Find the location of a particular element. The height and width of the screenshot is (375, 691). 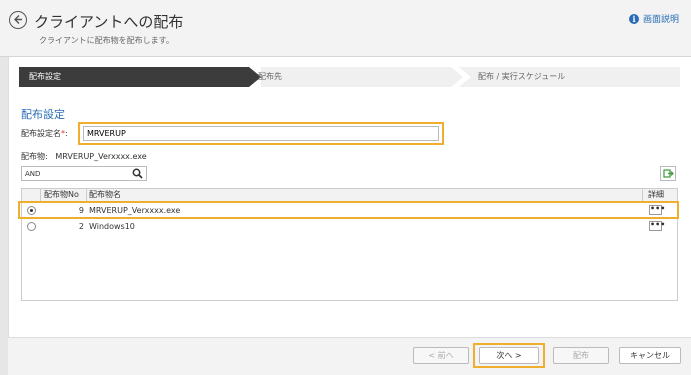

distribution-name-input is located at coordinates (261, 133).